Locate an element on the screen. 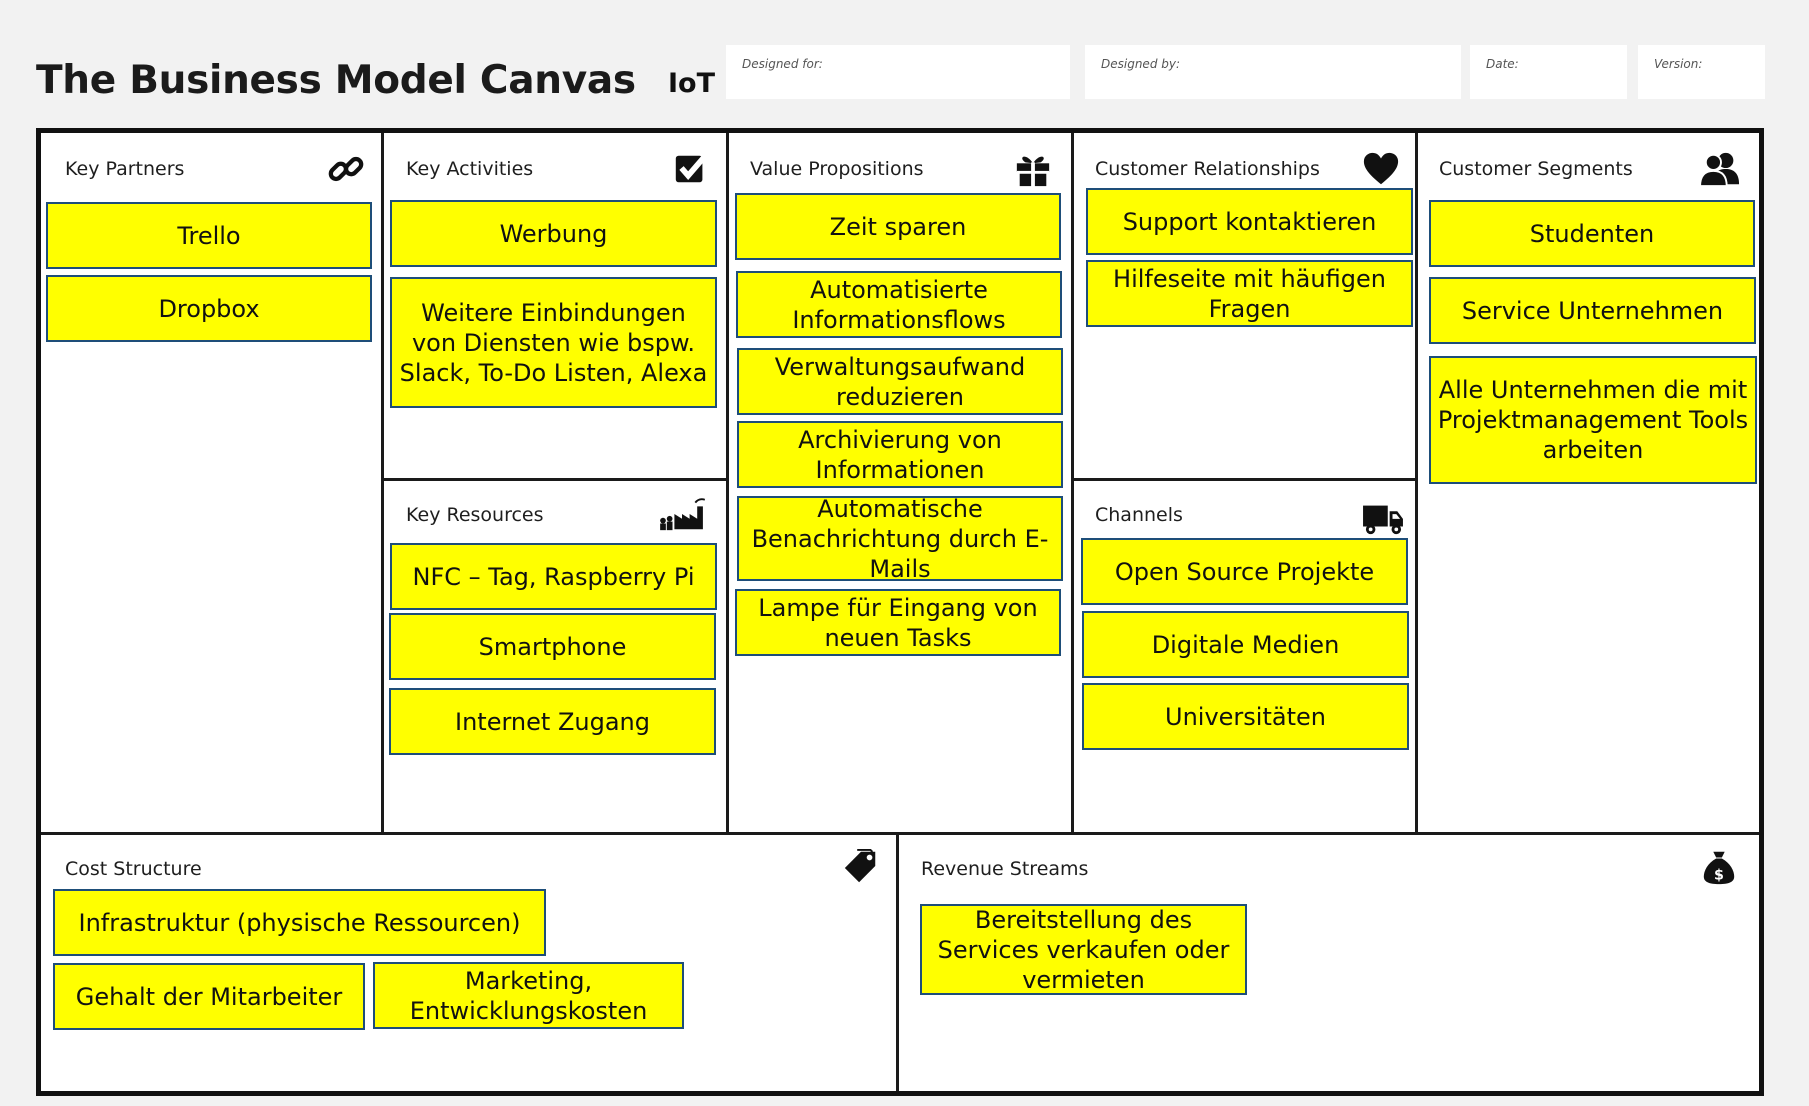 The height and width of the screenshot is (1106, 1809). key-partners-note-1: Trello is located at coordinates (209, 235).